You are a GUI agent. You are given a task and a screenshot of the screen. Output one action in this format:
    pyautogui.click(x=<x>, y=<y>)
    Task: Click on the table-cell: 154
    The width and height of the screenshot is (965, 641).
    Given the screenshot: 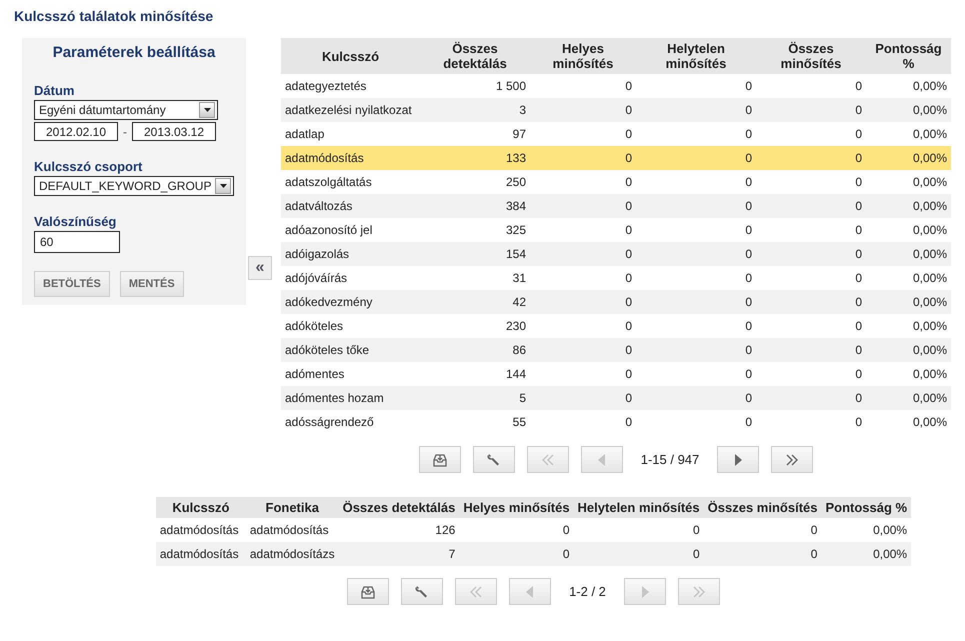 What is the action you would take?
    pyautogui.click(x=475, y=254)
    